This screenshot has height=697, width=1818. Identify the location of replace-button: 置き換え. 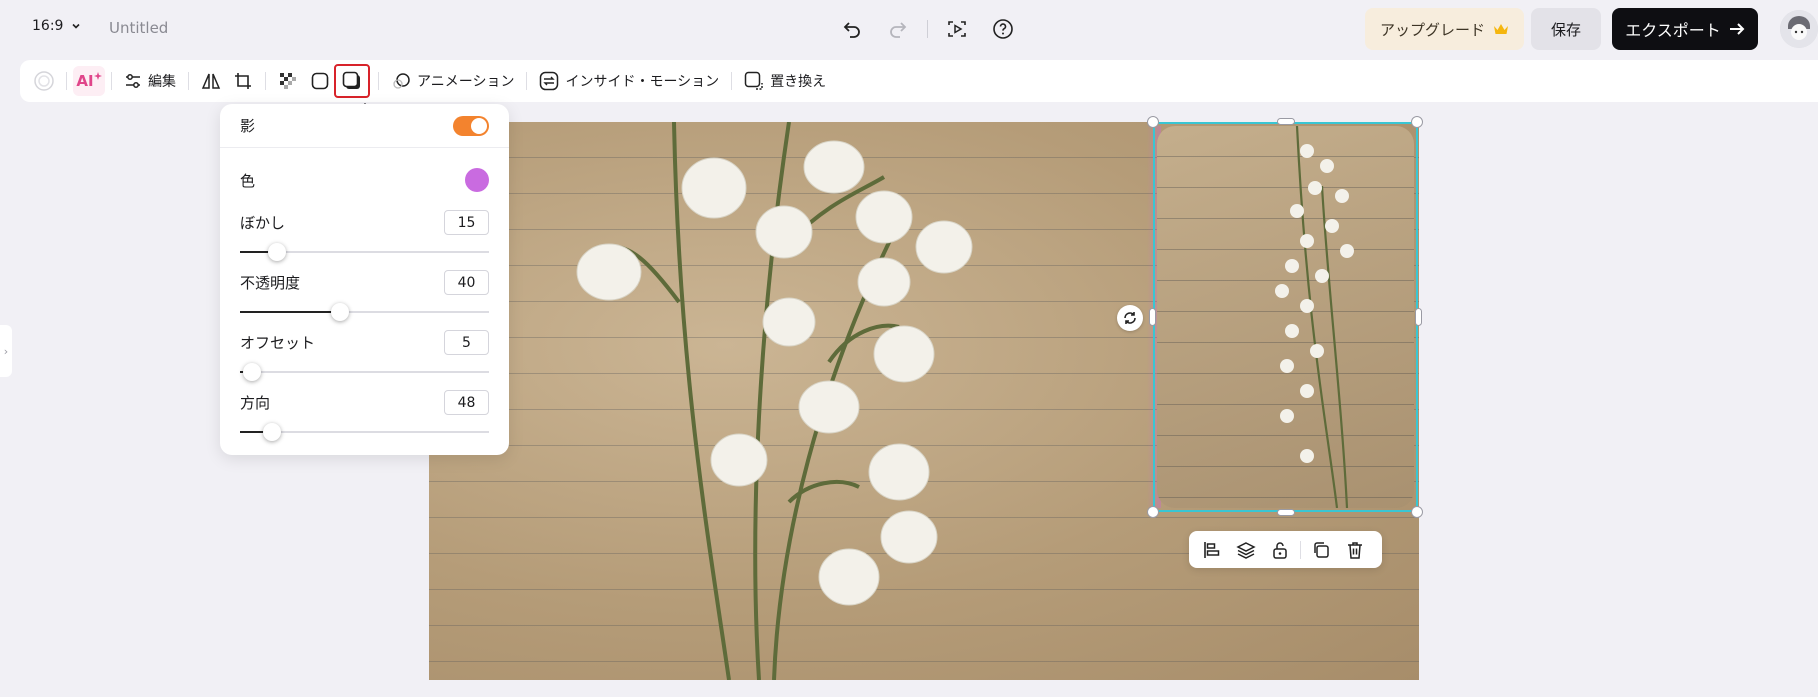
(785, 81).